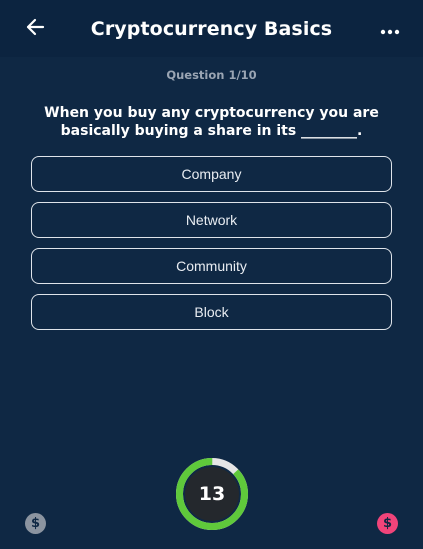 The height and width of the screenshot is (549, 423). What do you see at coordinates (211, 312) in the screenshot?
I see `answer-option-block: Block` at bounding box center [211, 312].